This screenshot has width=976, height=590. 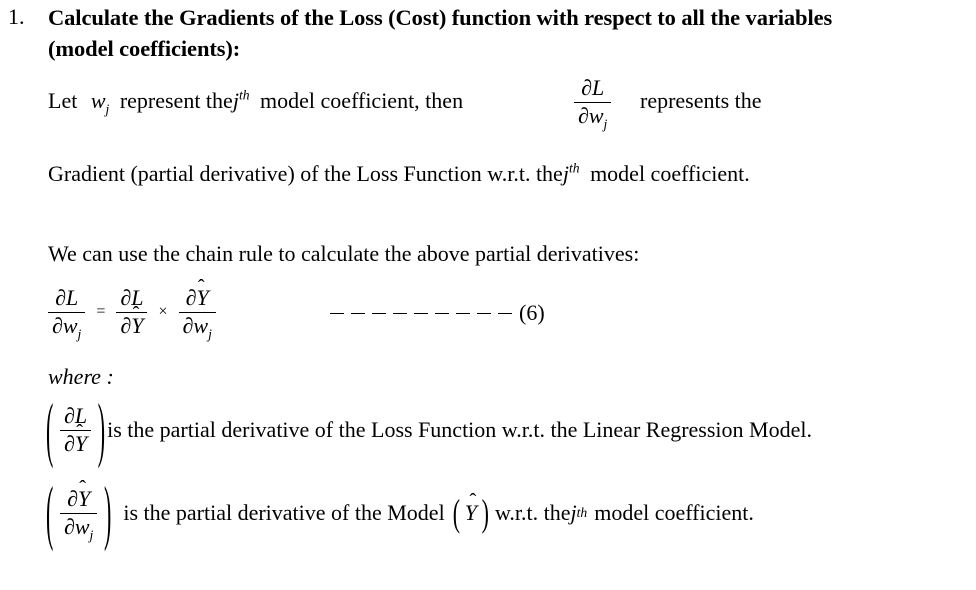 I want to click on model-symbol-parenthesis: Yˆ, so click(x=471, y=507).